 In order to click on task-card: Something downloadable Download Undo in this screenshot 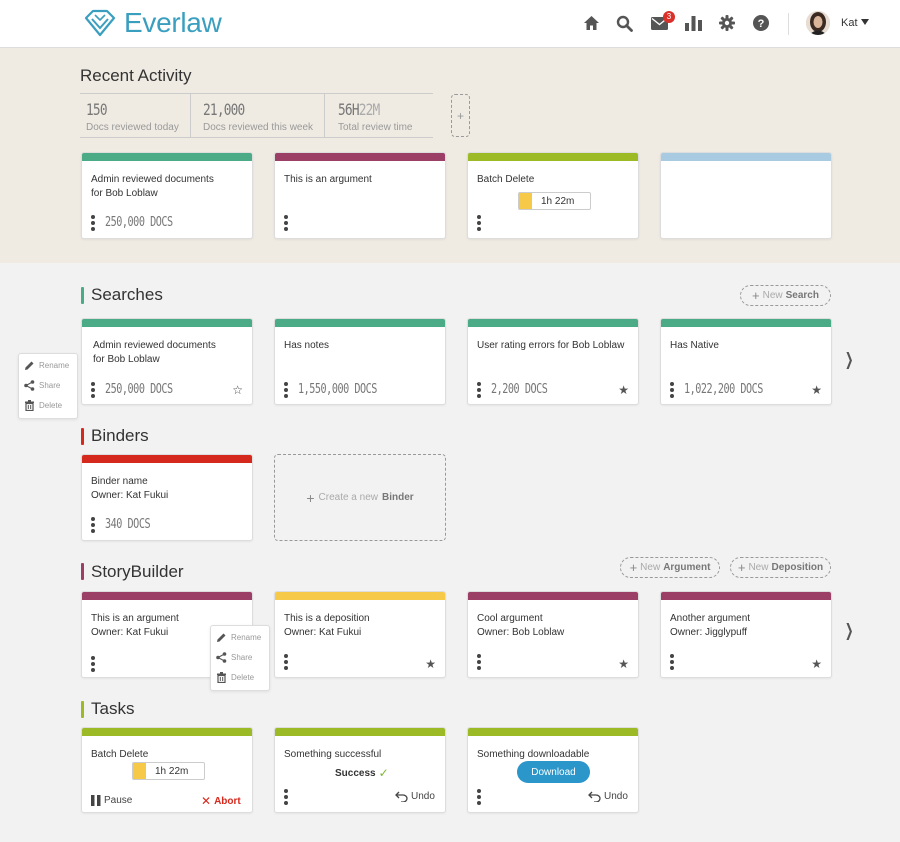, I will do `click(553, 770)`.